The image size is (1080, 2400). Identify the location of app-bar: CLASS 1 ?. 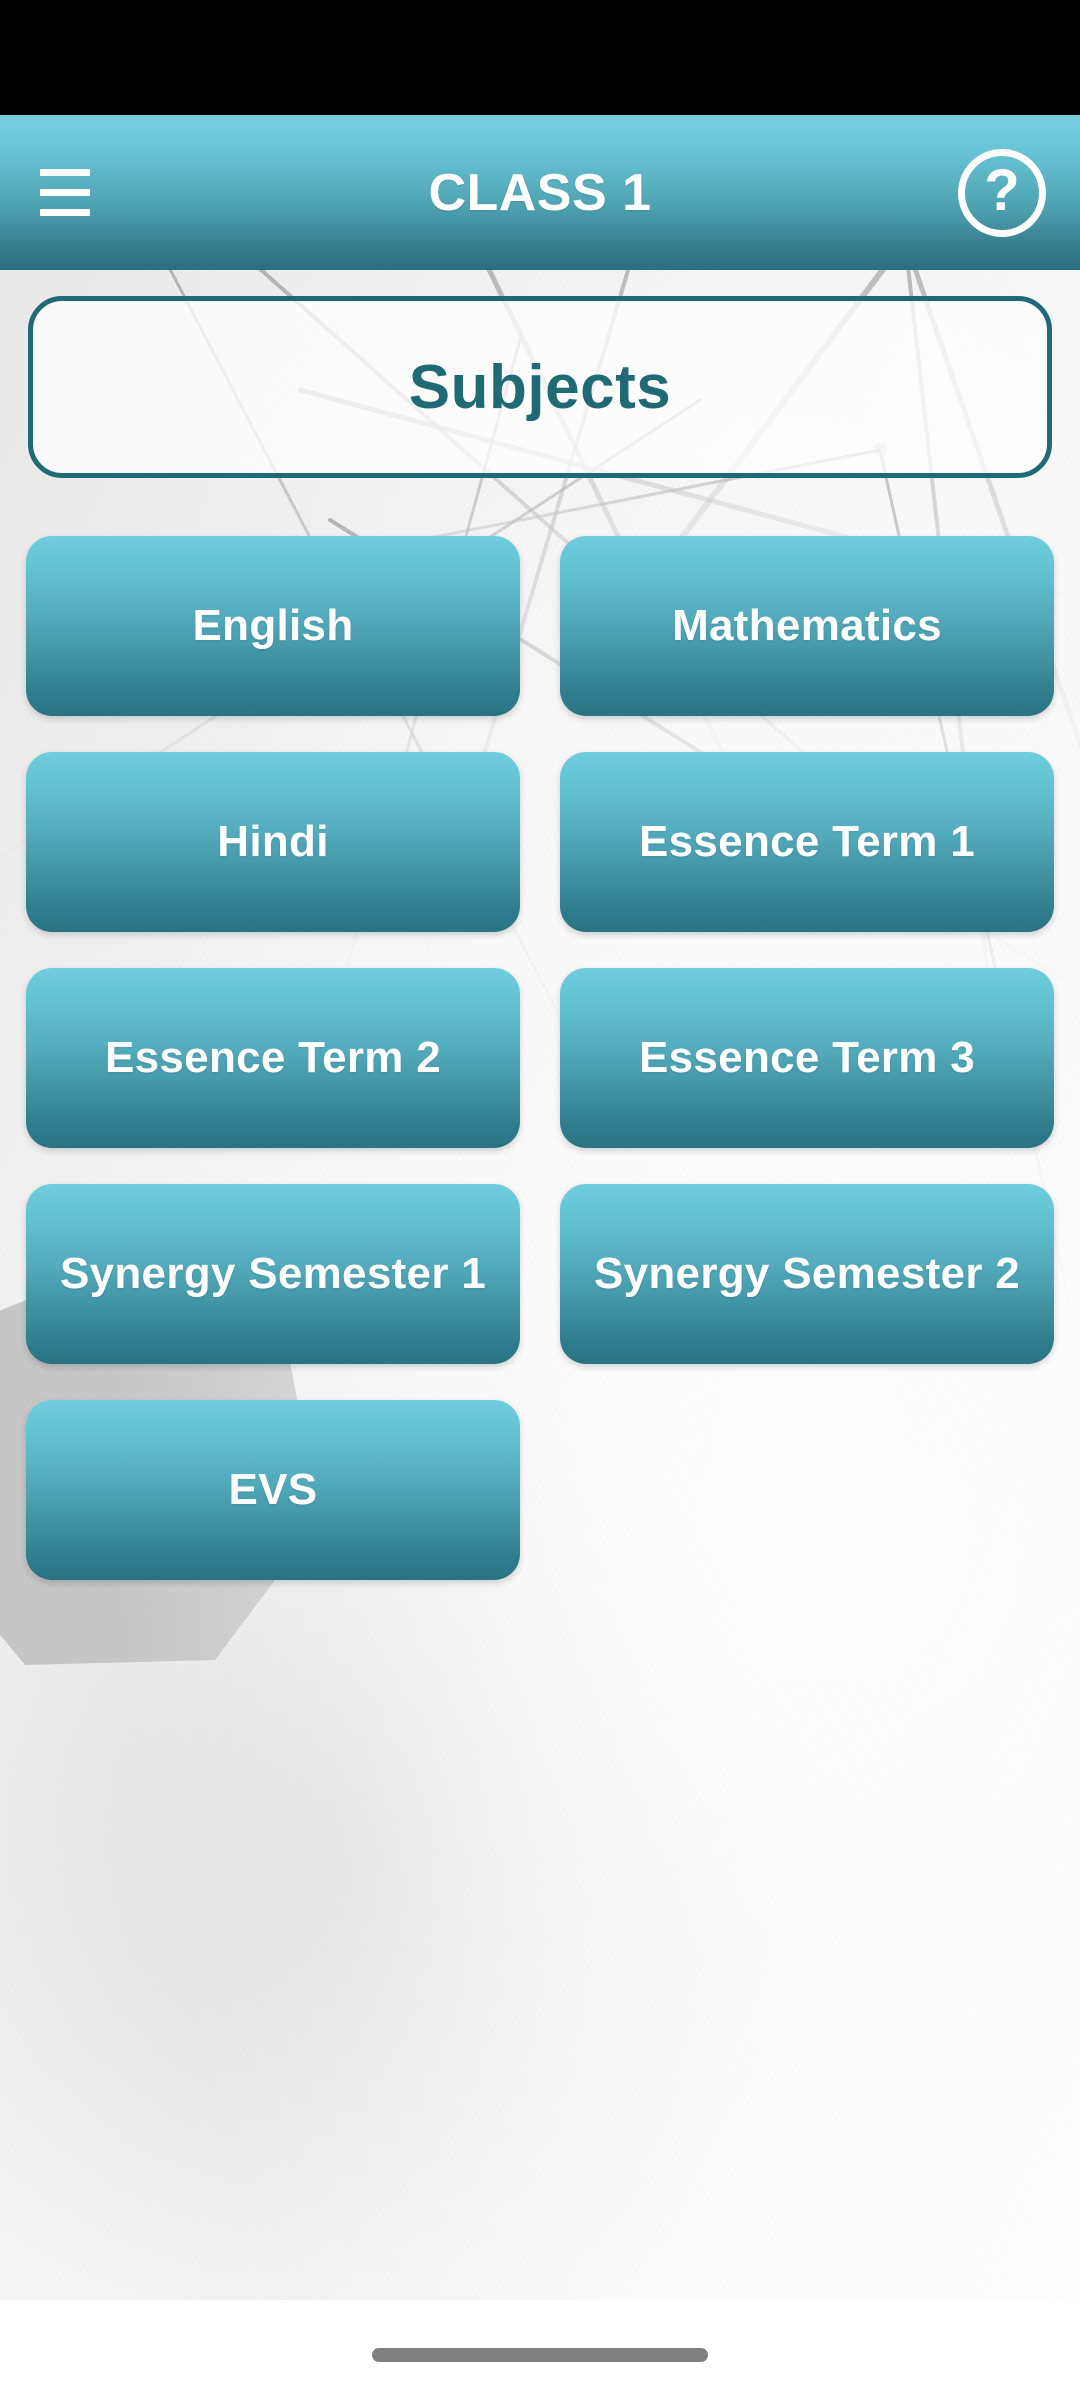
(540, 192).